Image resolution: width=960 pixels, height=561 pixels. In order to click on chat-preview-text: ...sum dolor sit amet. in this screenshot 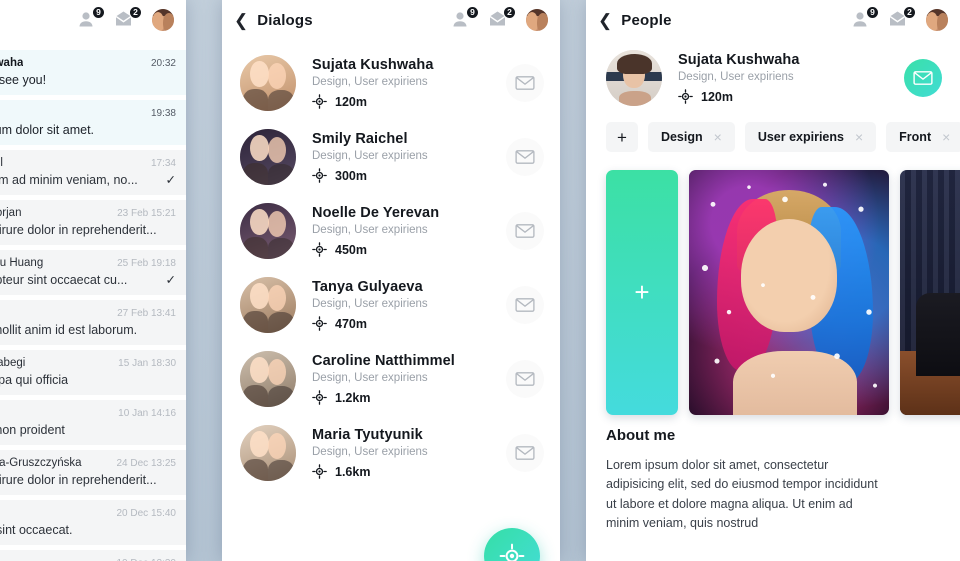, I will do `click(47, 130)`.